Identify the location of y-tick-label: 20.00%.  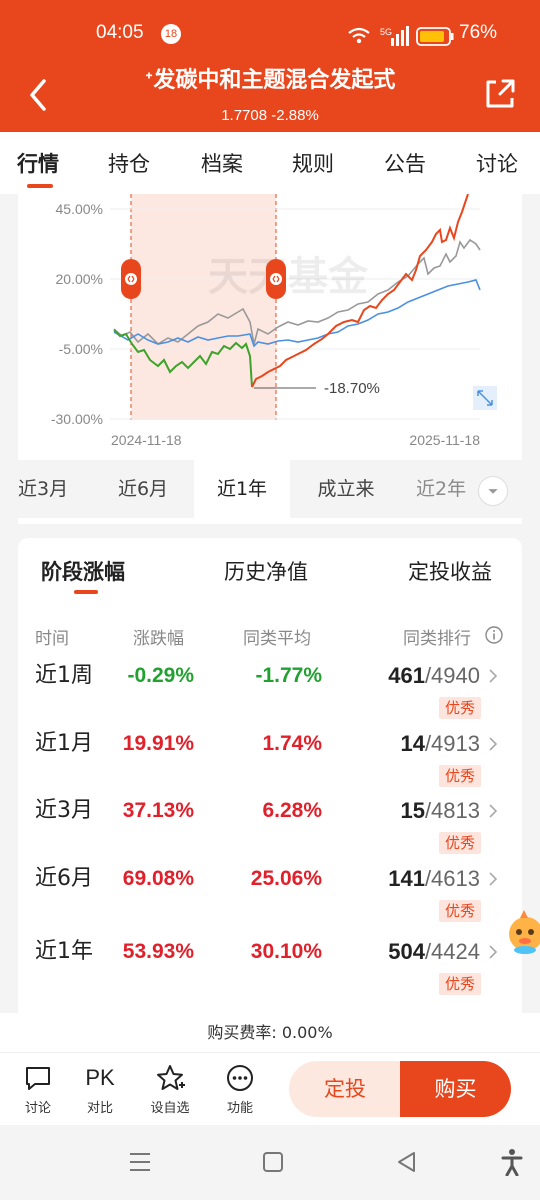
(79, 279).